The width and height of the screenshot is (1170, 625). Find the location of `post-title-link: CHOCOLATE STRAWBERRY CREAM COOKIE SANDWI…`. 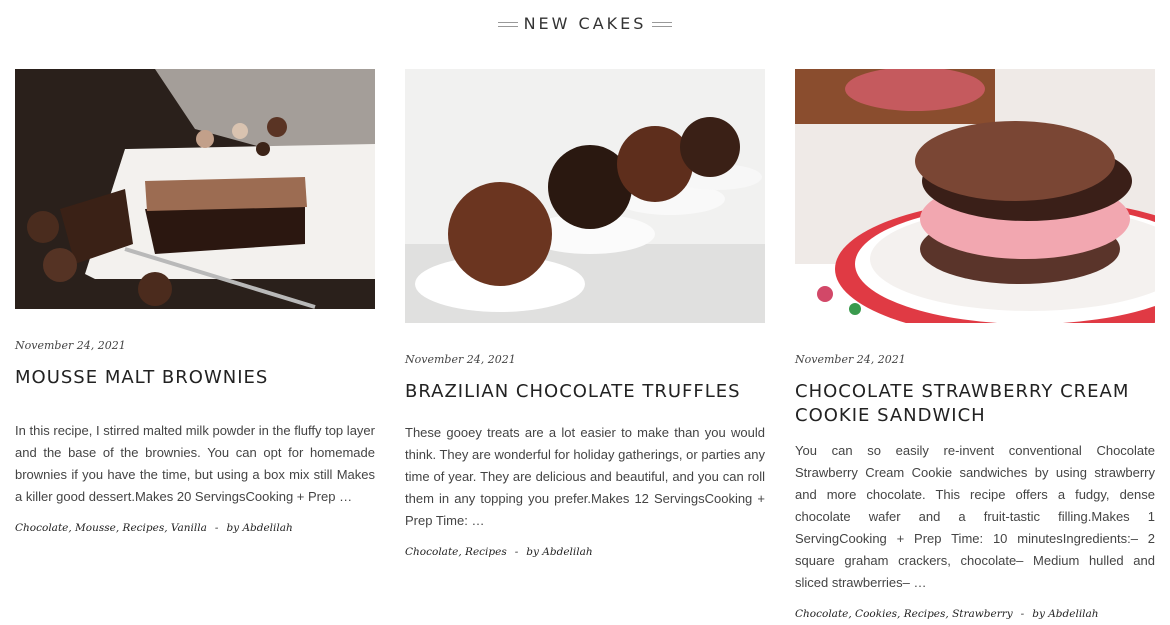

post-title-link: CHOCOLATE STRAWBERRY CREAM COOKIE SANDWI… is located at coordinates (975, 404).